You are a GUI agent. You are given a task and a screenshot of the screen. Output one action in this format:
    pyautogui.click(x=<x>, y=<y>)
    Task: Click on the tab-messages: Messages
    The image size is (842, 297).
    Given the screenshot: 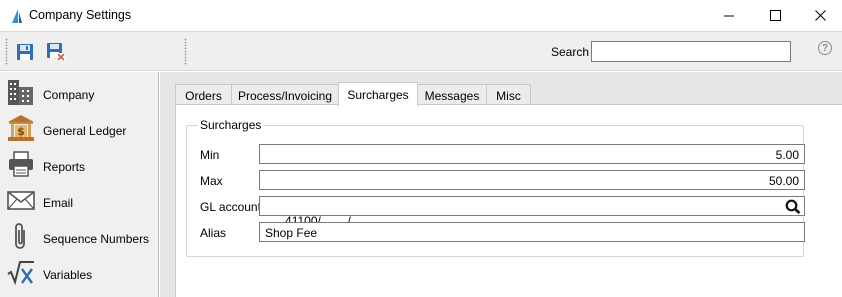 What is the action you would take?
    pyautogui.click(x=452, y=94)
    